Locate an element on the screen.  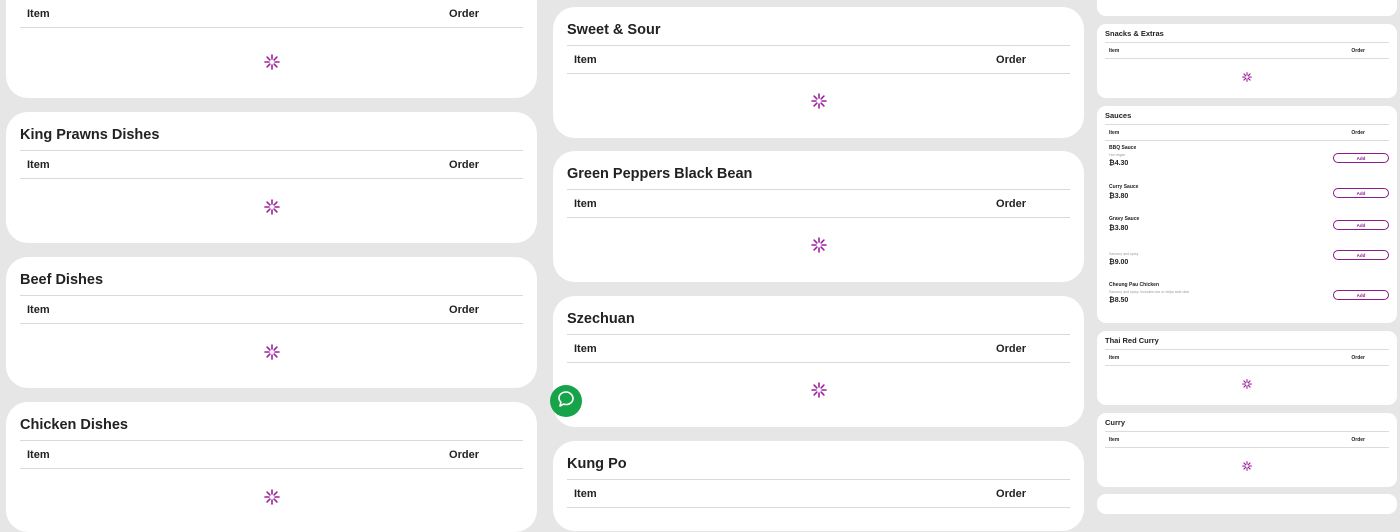
menu-section-card: Chicken Dishes Item Order is located at coordinates (271, 467).